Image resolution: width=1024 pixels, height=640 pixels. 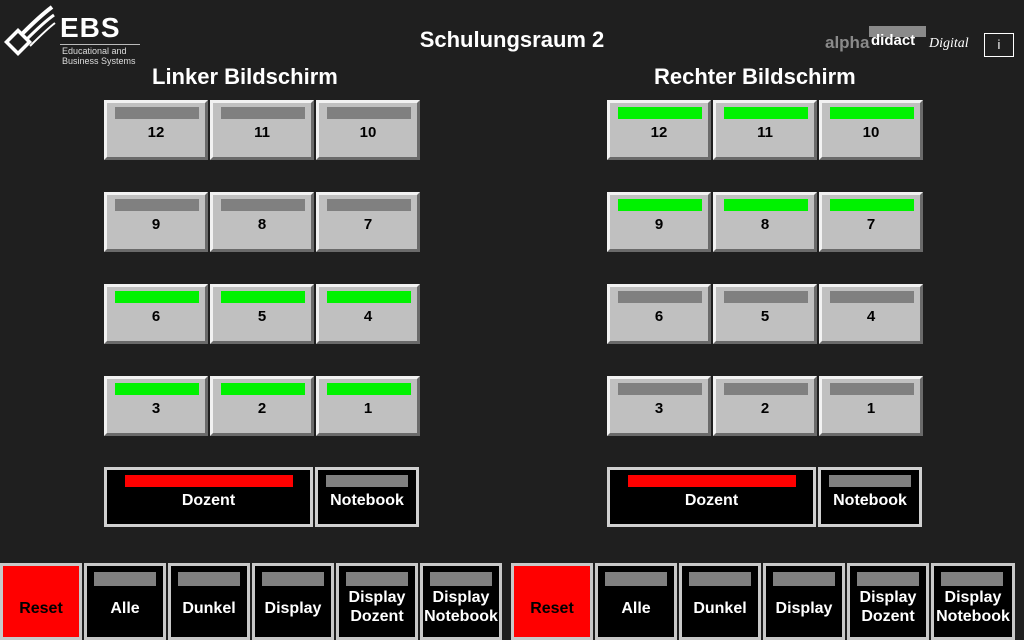 What do you see at coordinates (125, 601) in the screenshot?
I see `left-alle-button: Alle` at bounding box center [125, 601].